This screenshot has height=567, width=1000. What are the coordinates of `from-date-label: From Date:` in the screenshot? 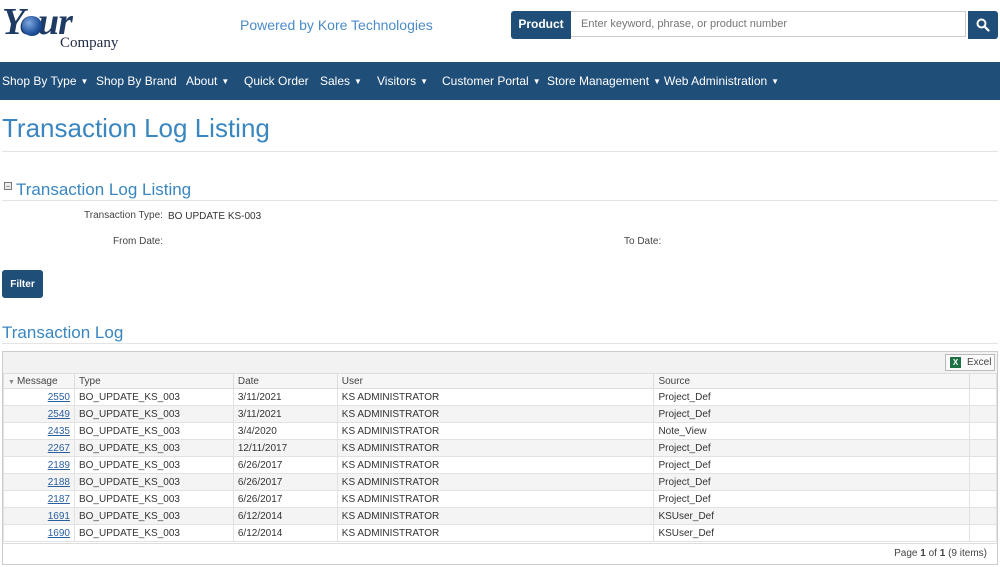 It's located at (138, 241).